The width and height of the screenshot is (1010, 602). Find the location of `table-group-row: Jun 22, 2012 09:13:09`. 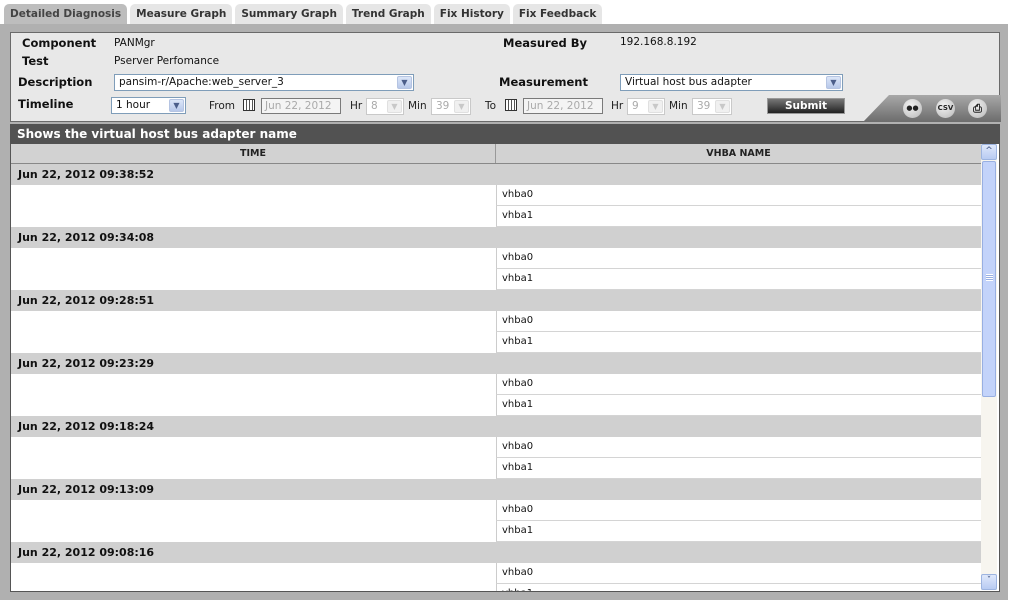

table-group-row: Jun 22, 2012 09:13:09 is located at coordinates (496, 489).